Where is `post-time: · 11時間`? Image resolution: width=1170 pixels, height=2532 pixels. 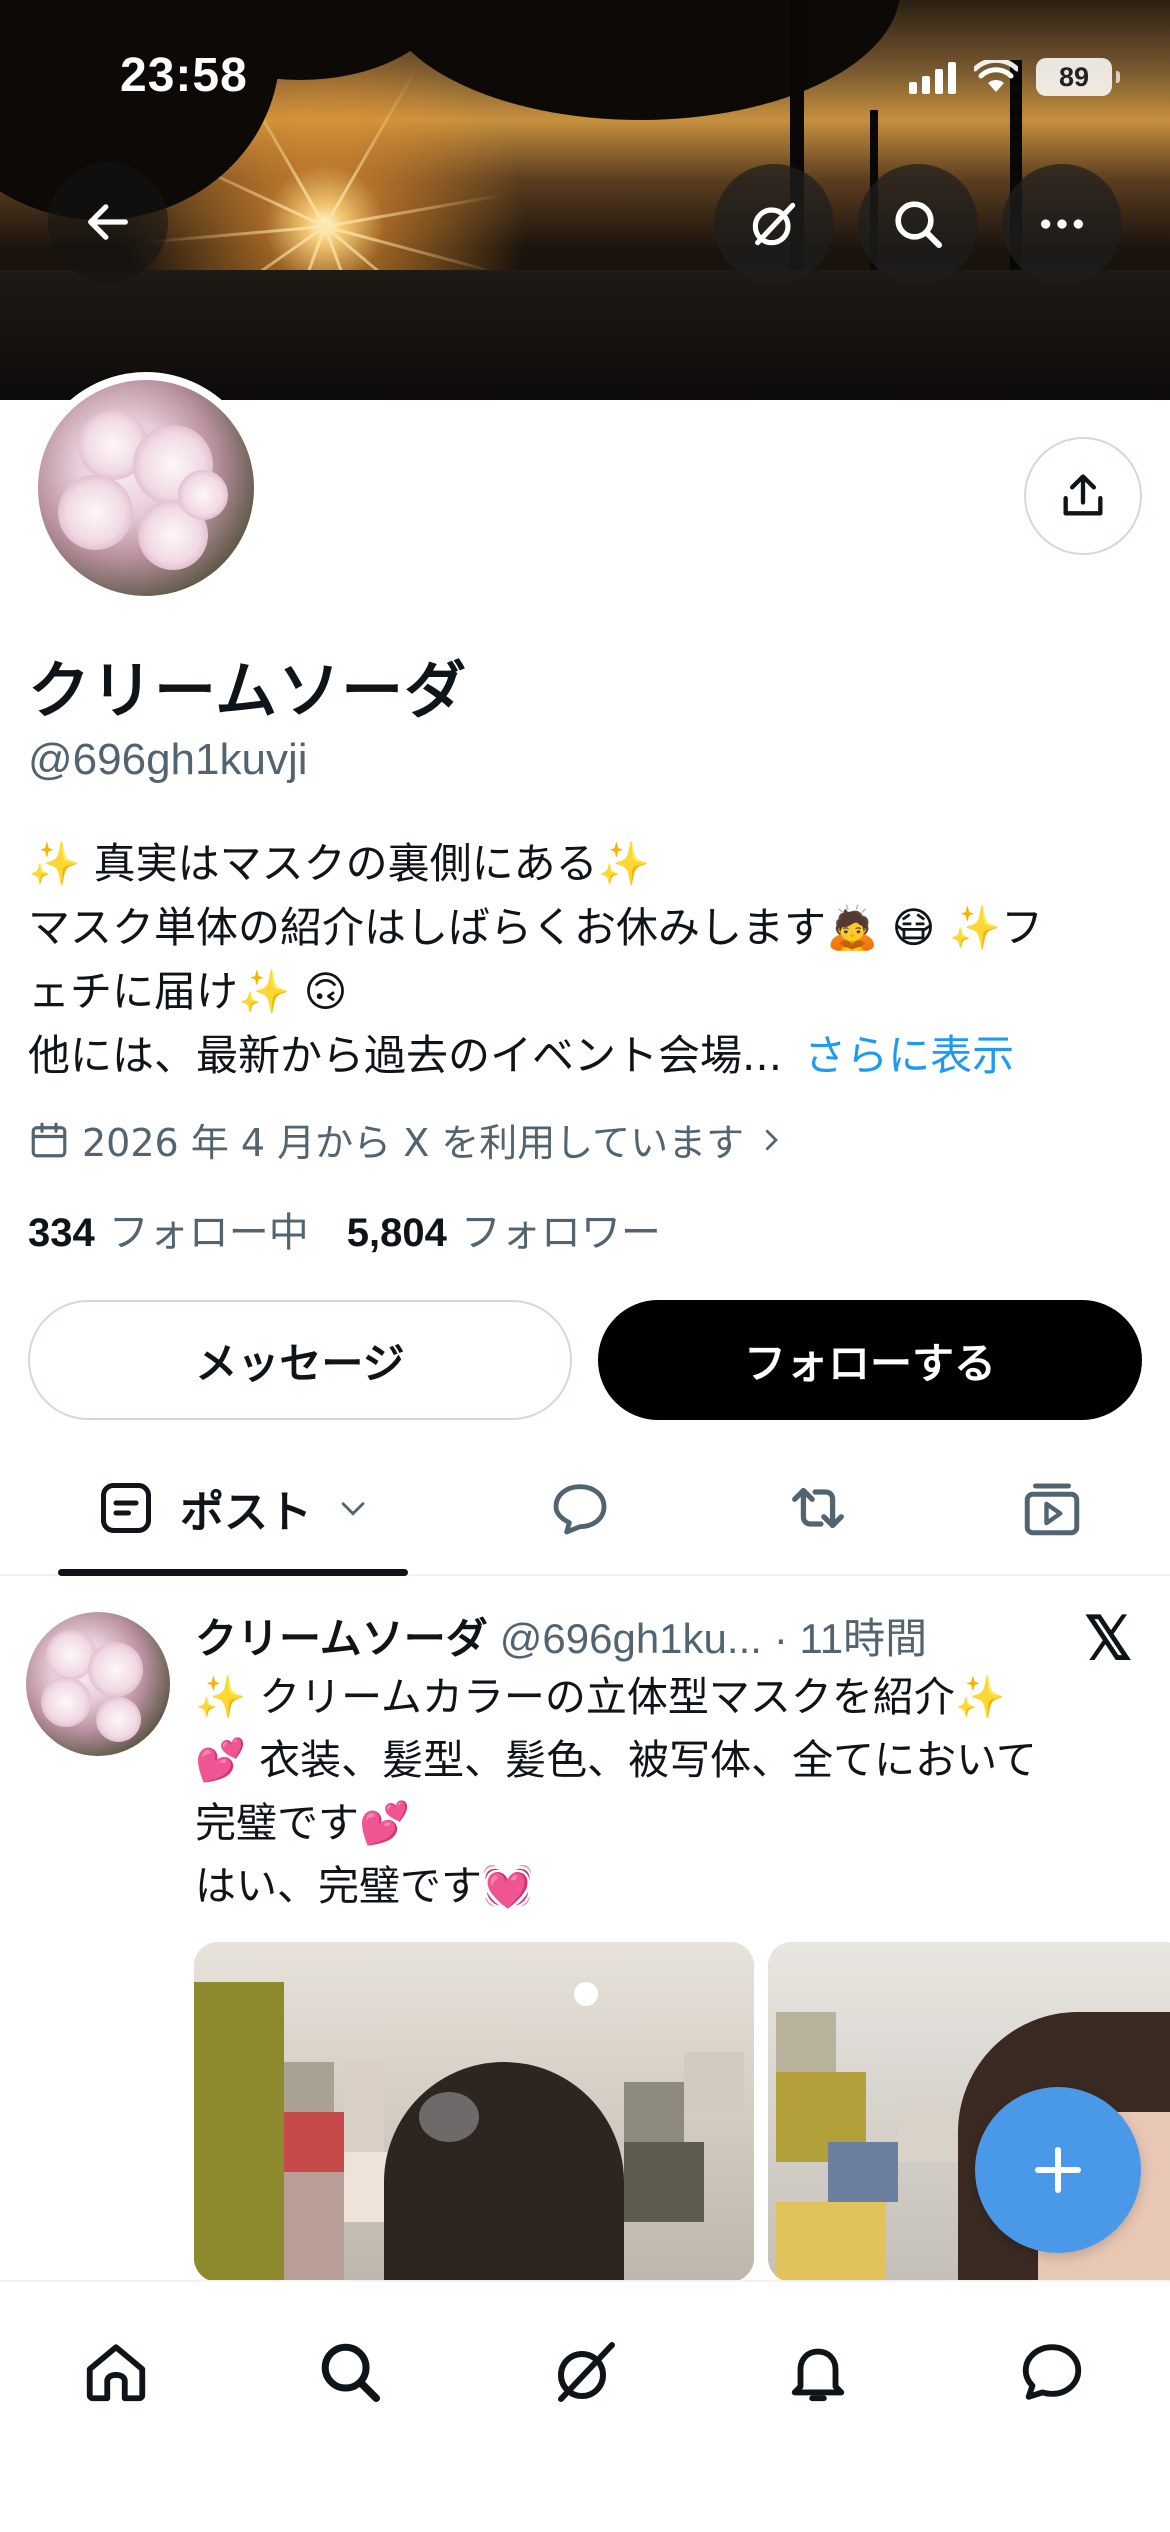 post-time: · 11時間 is located at coordinates (850, 1638).